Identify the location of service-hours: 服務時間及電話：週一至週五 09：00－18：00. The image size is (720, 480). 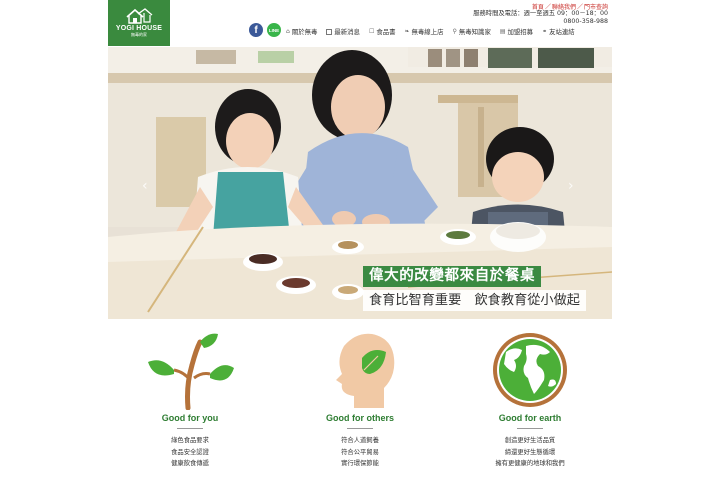
(540, 13).